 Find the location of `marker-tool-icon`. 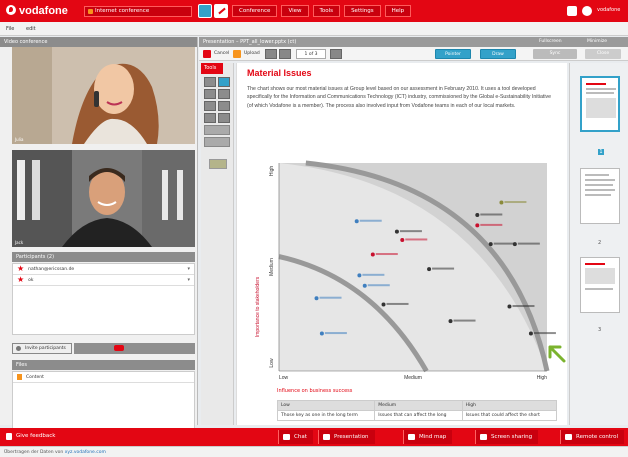

marker-tool-icon is located at coordinates (224, 94).